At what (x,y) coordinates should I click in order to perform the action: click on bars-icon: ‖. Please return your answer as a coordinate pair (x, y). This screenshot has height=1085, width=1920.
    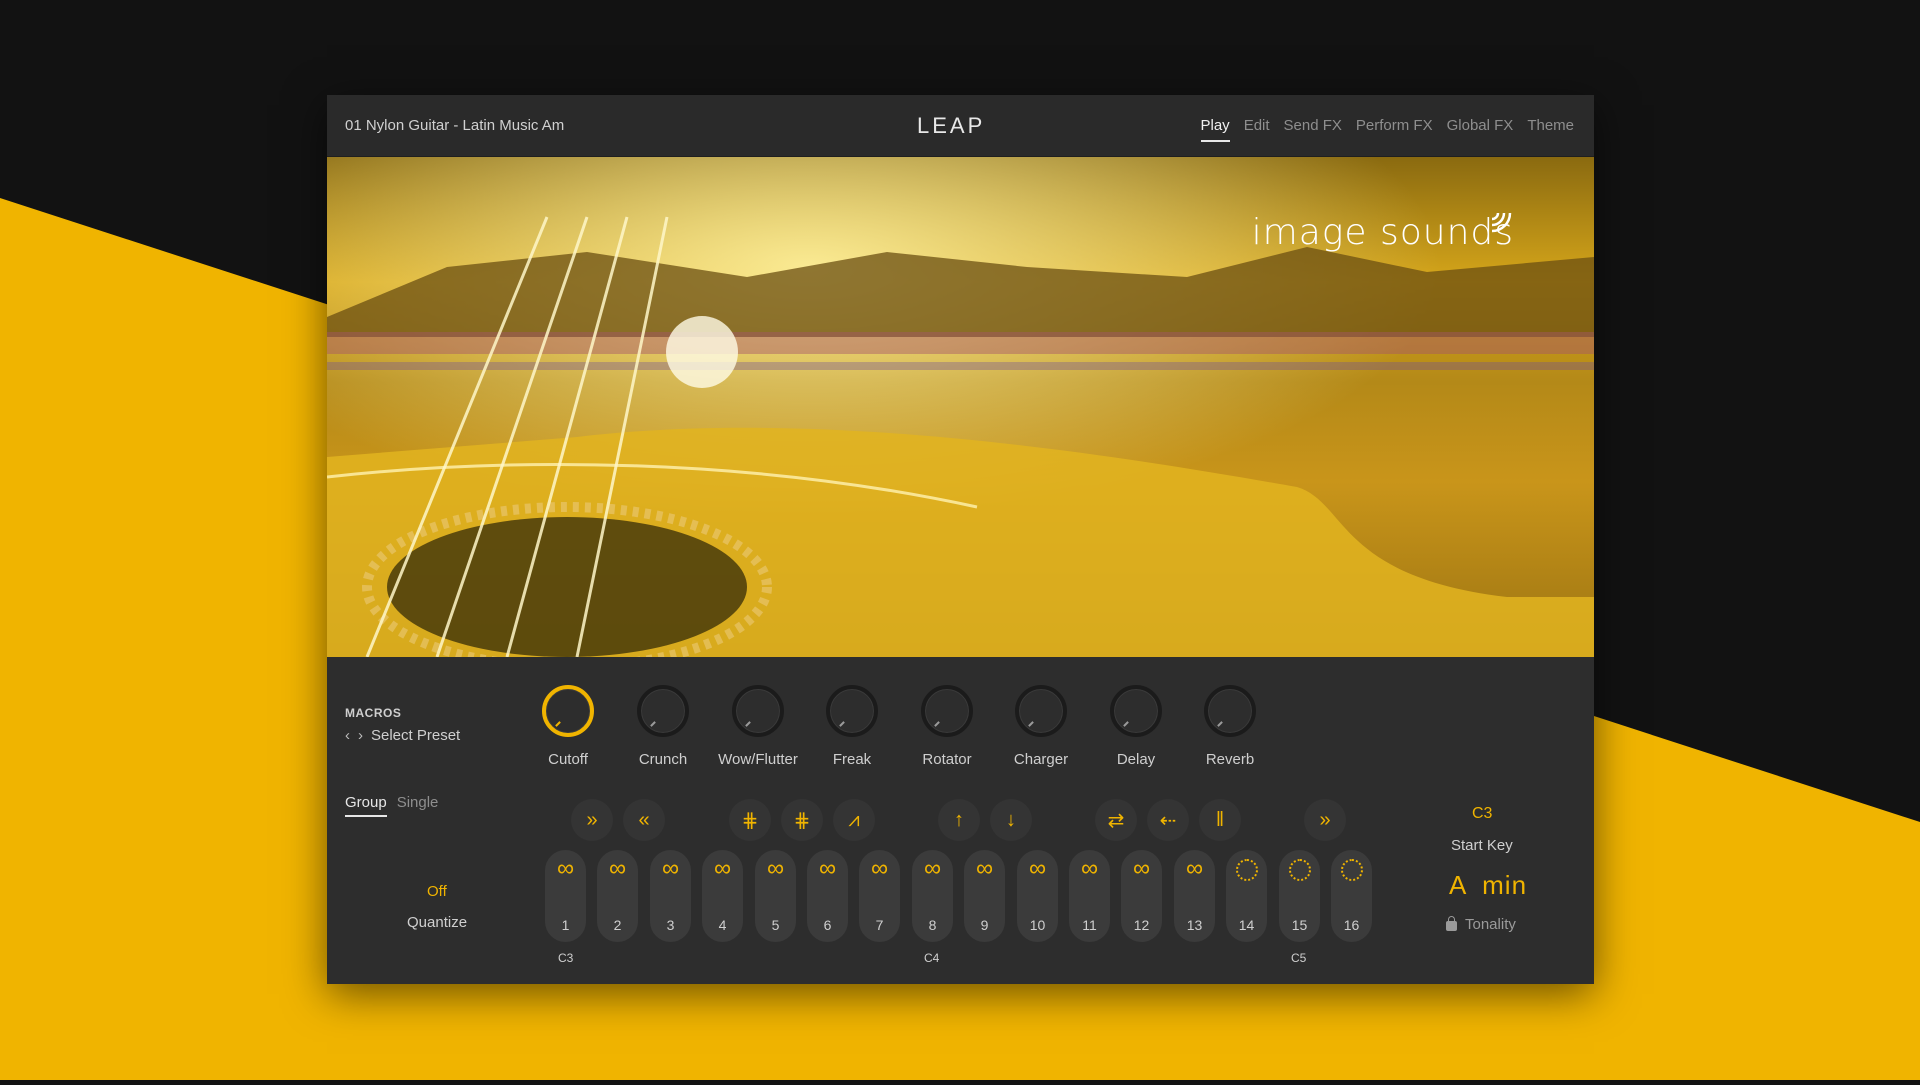
    Looking at the image, I should click on (1220, 820).